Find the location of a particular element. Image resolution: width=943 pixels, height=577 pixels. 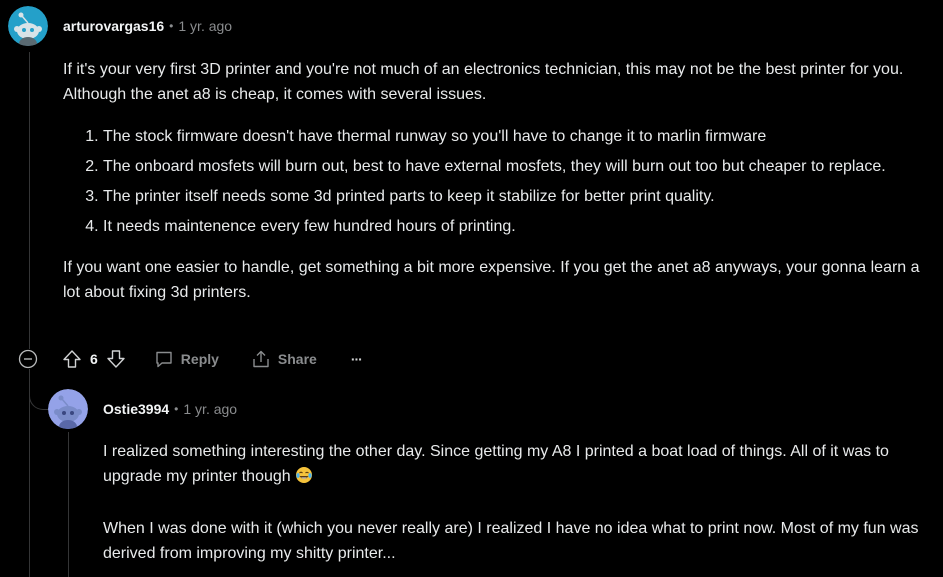

vote-count: 6 is located at coordinates (94, 359).